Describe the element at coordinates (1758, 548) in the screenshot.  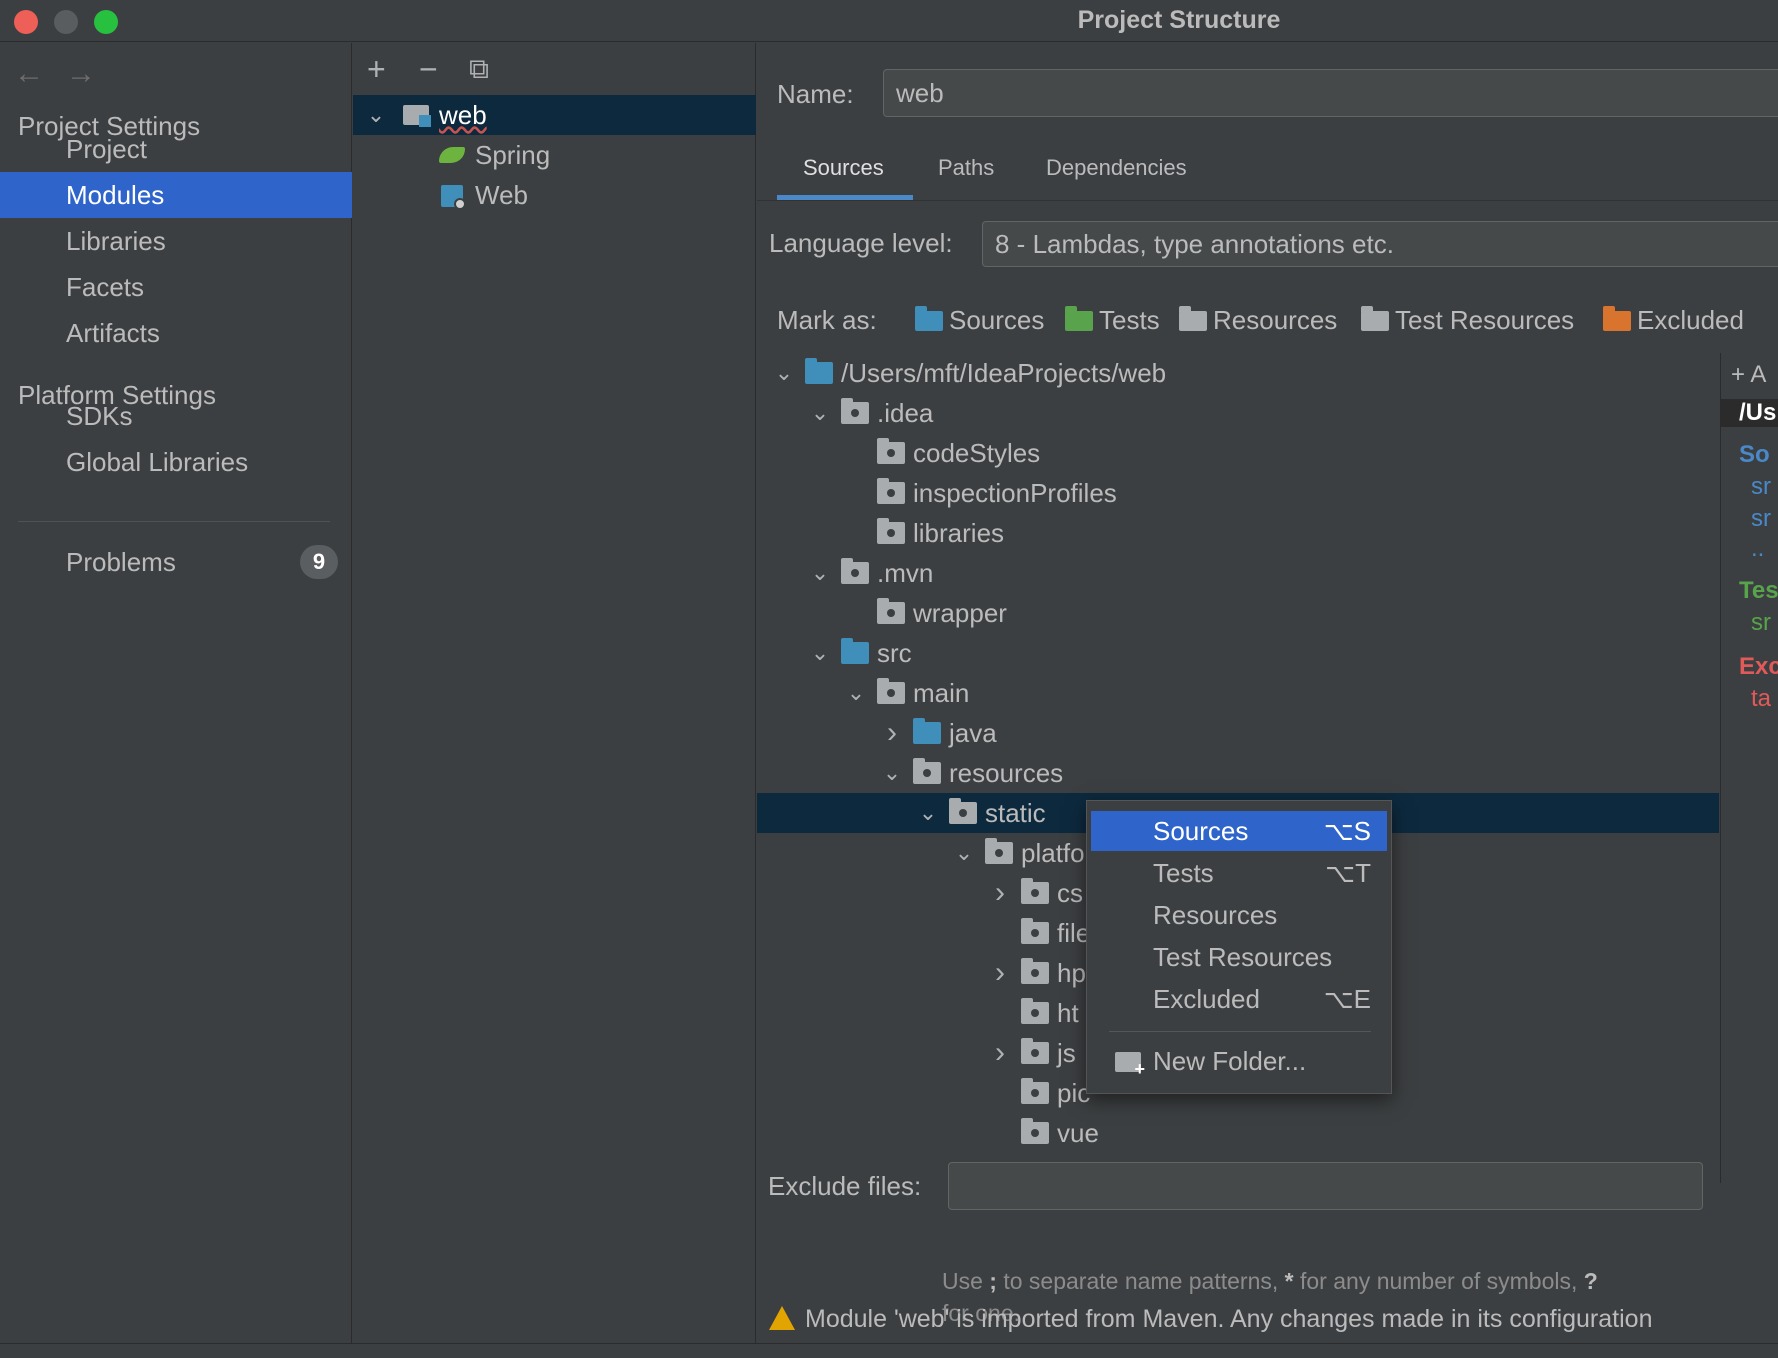
I see `summary-text: ..` at that location.